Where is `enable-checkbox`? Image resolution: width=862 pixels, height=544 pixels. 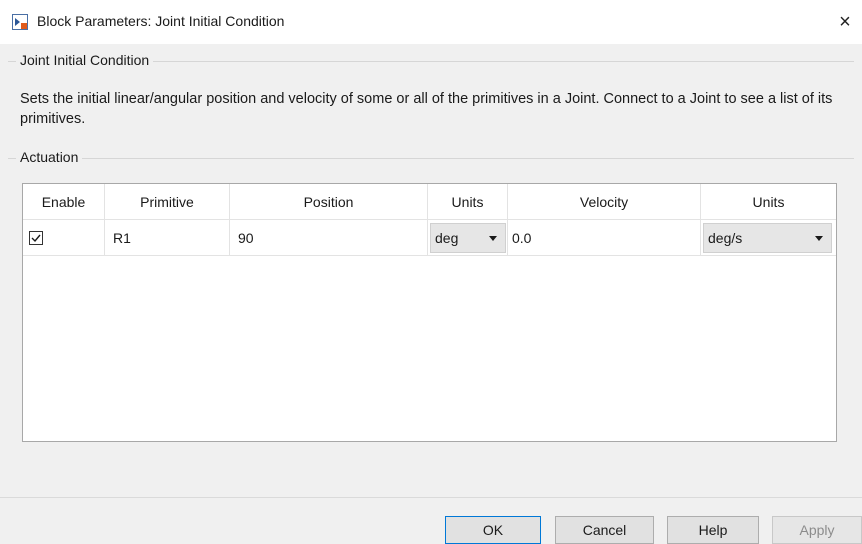
enable-checkbox is located at coordinates (36, 238).